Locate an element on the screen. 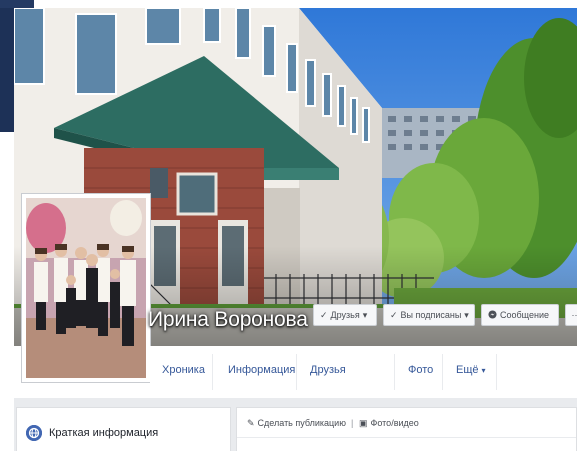 The image size is (577, 451). profile-picture is located at coordinates (86, 288).